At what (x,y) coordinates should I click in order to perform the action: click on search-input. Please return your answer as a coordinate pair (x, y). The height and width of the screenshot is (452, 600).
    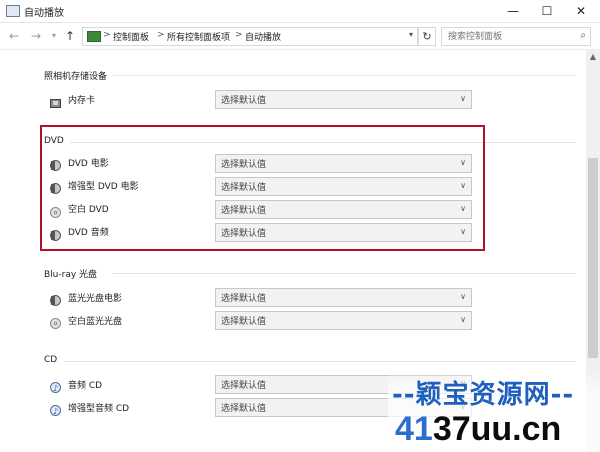
    Looking at the image, I should click on (507, 37).